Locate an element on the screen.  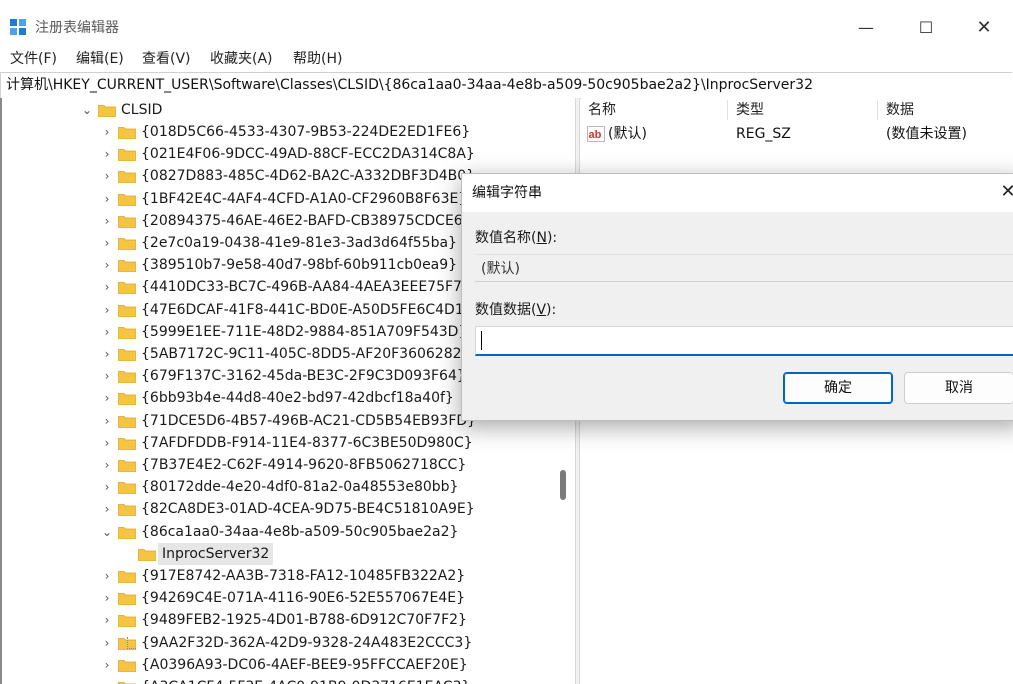
value-name: (默认) is located at coordinates (627, 134).